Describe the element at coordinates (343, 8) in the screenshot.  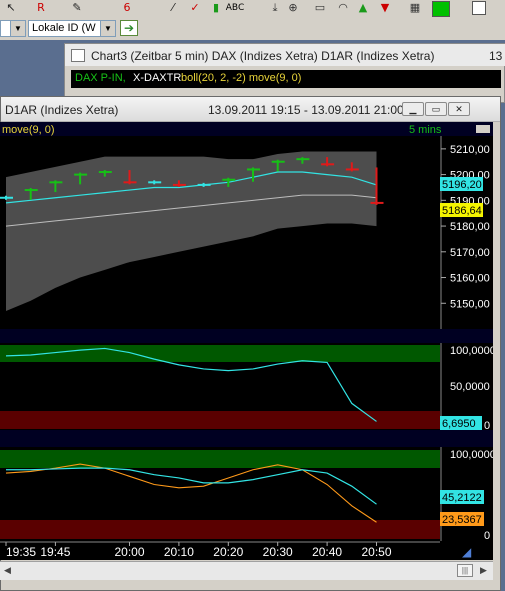
I see `arc-icon: ◠` at that location.